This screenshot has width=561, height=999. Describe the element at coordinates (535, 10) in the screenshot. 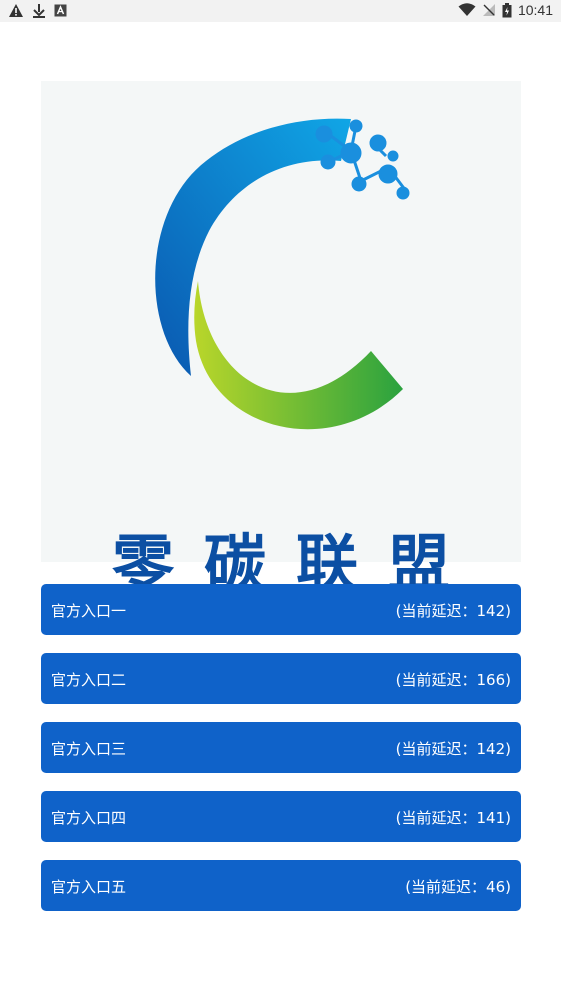

I see `status-time: 10:41` at that location.